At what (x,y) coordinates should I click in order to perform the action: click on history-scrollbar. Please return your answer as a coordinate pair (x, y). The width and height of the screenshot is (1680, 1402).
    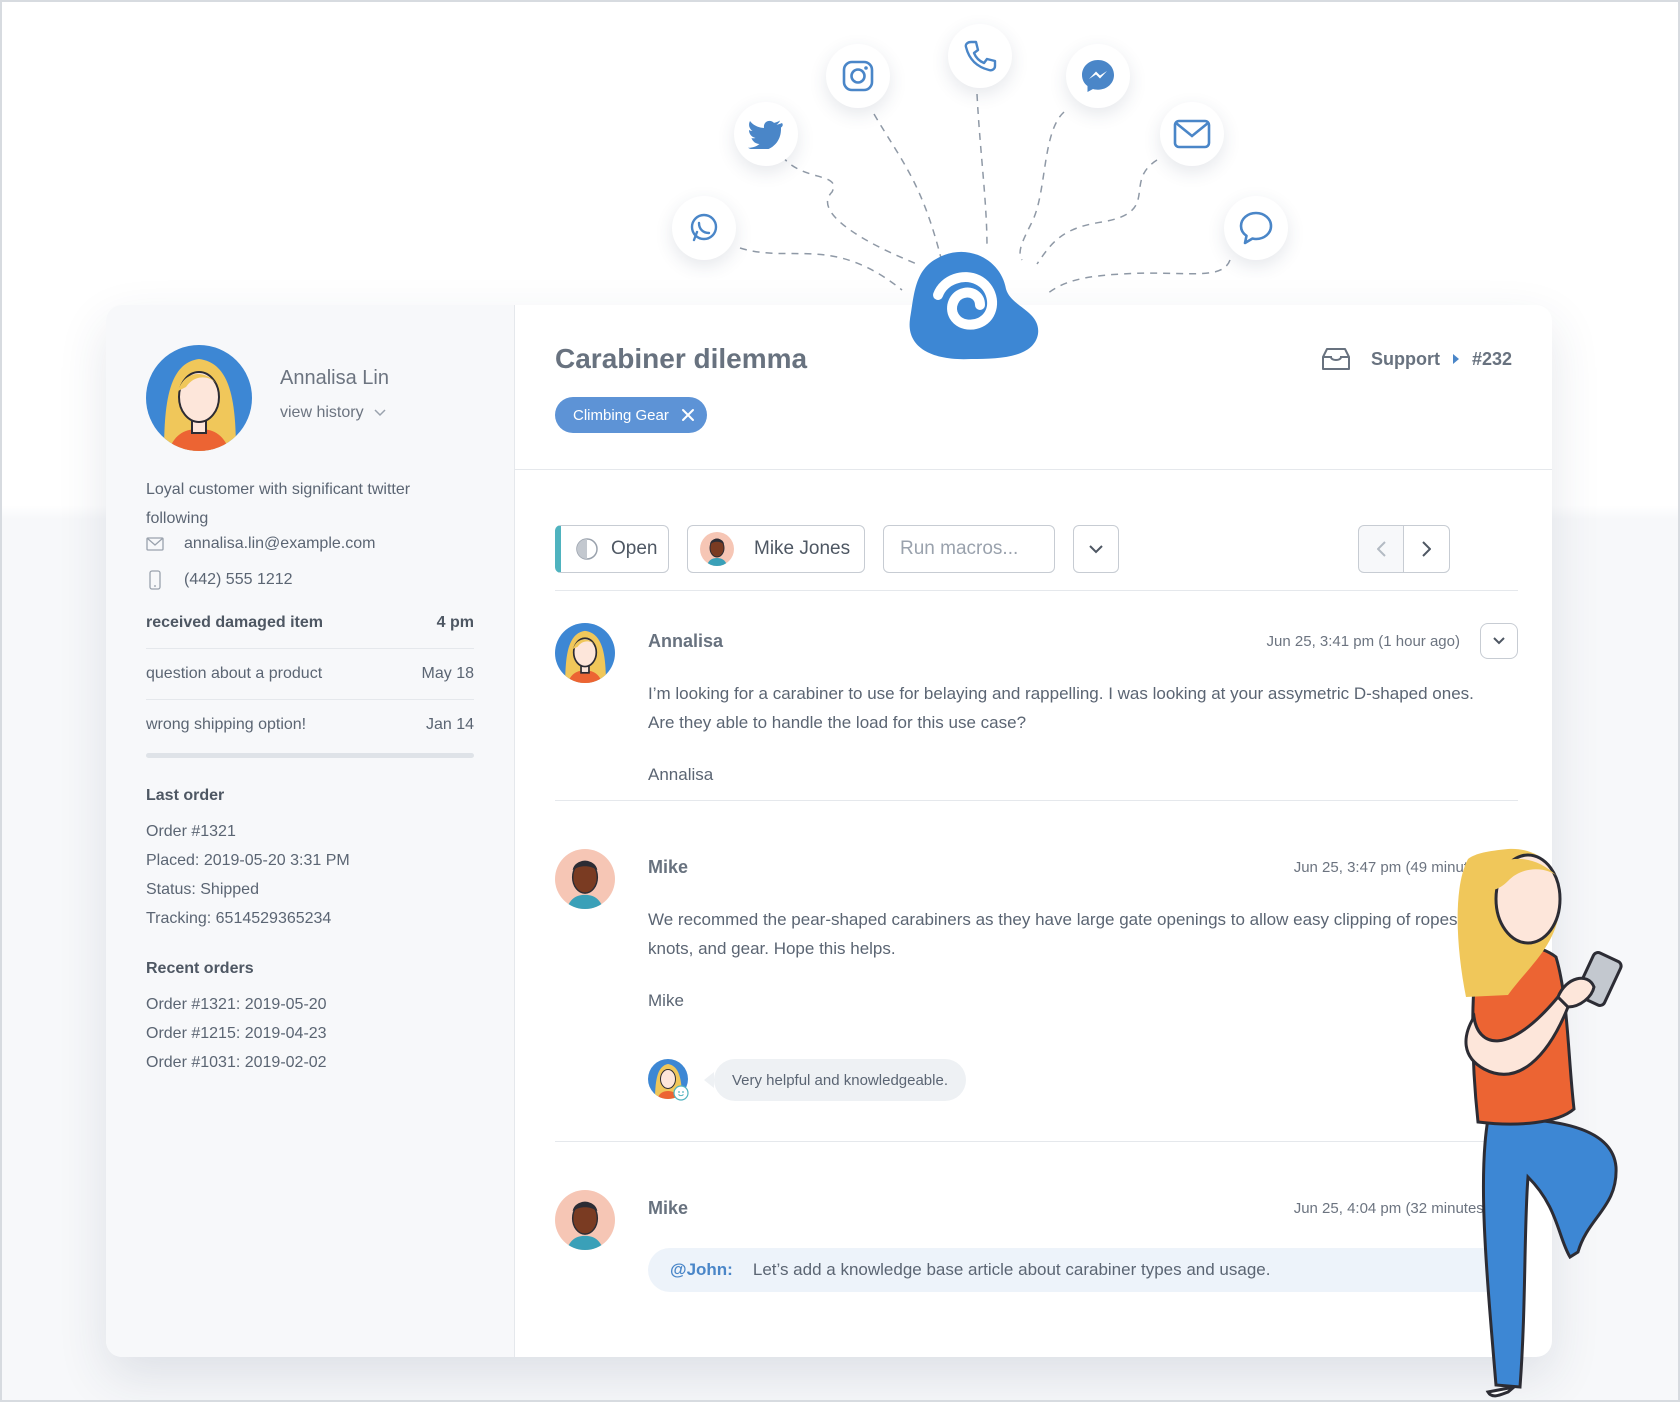
    Looking at the image, I should click on (310, 755).